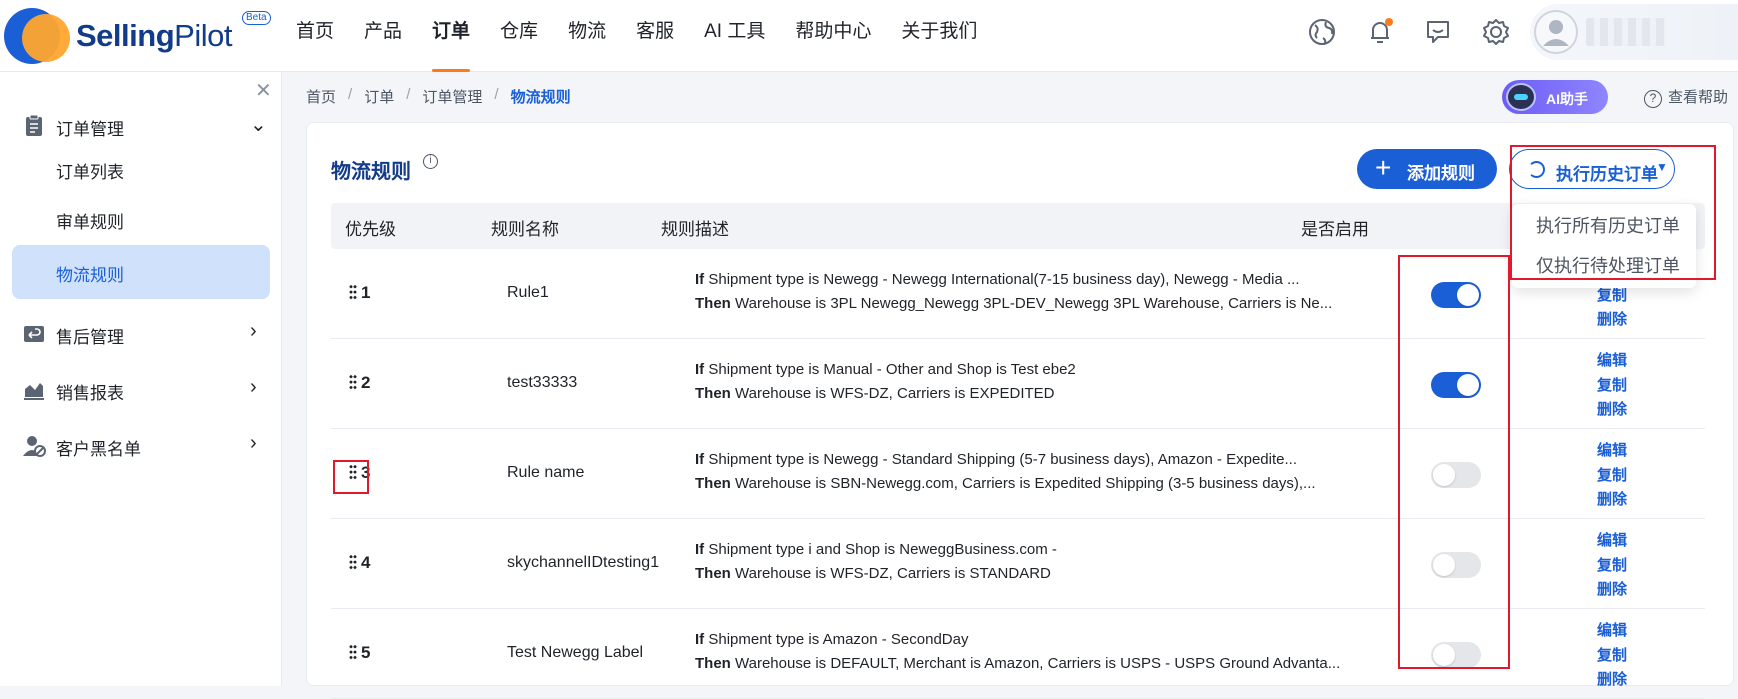 This screenshot has width=1738, height=699. What do you see at coordinates (370, 229) in the screenshot?
I see `col-priority: 优先级` at bounding box center [370, 229].